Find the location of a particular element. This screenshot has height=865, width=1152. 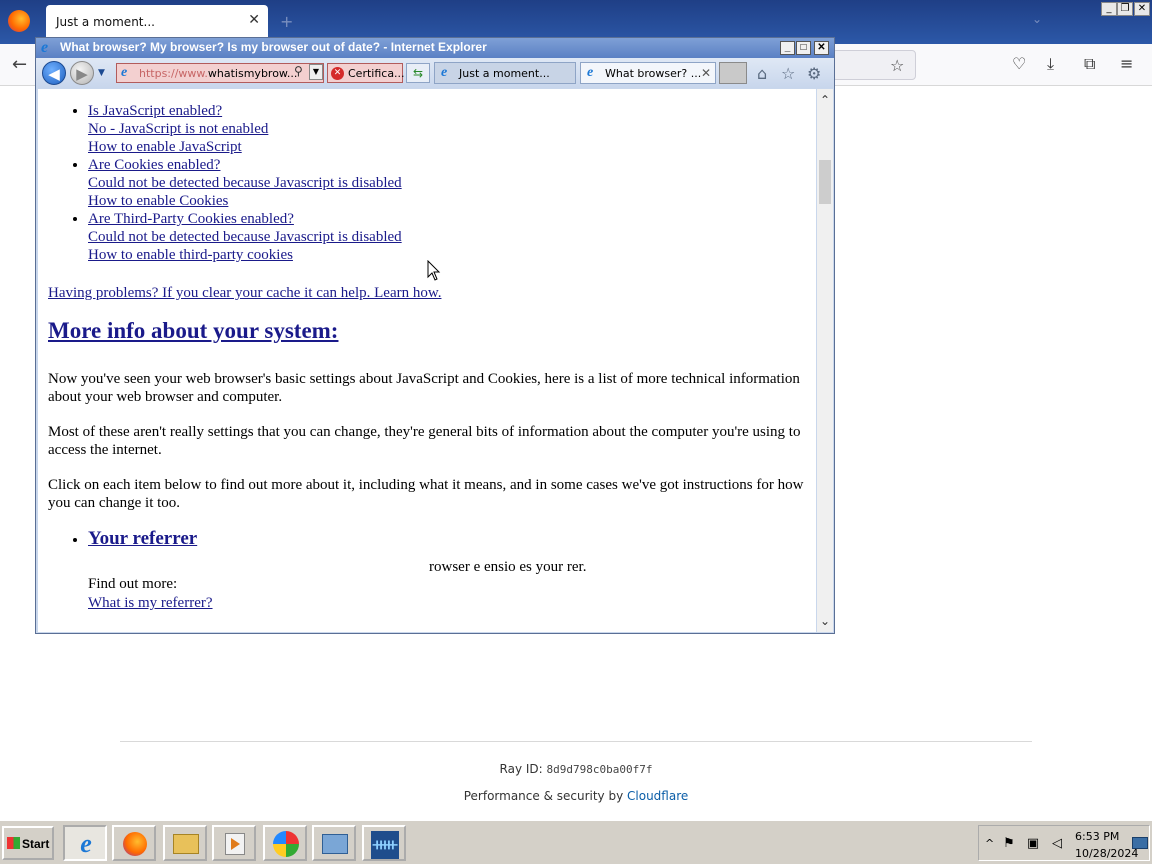

find-out-more-label: Find out more: is located at coordinates (133, 584).